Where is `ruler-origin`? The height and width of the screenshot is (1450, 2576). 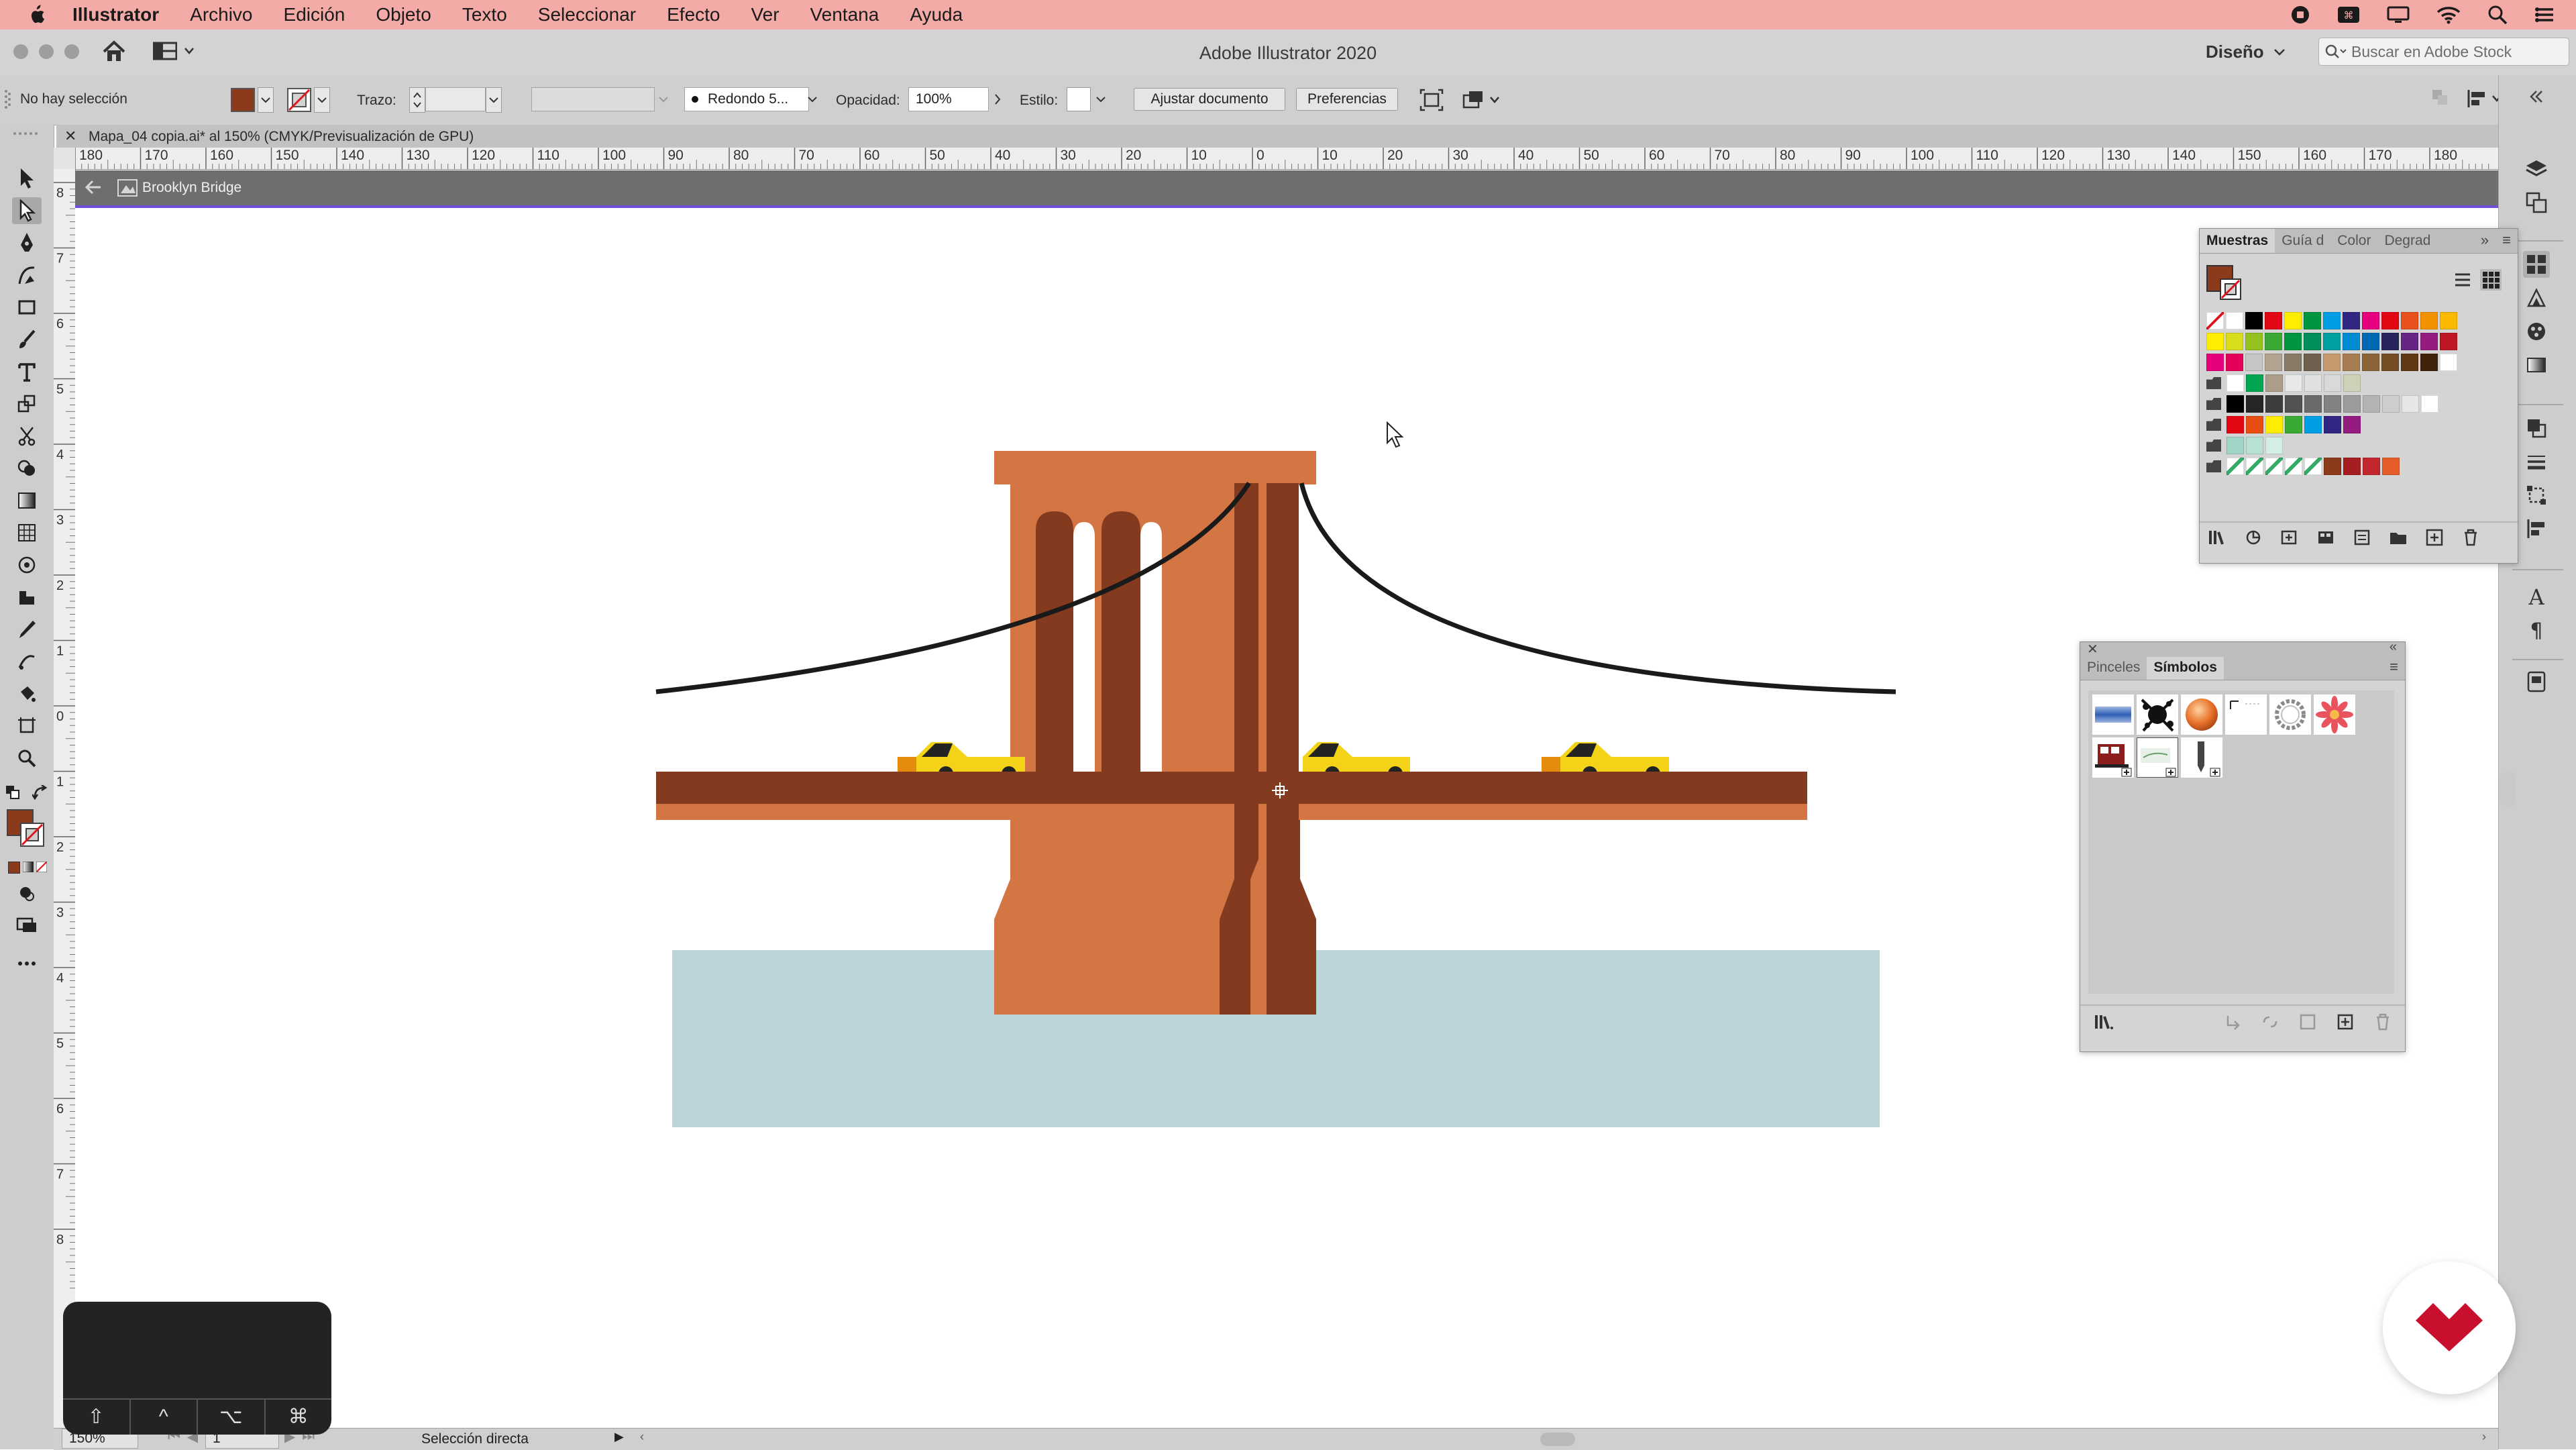
ruler-origin is located at coordinates (65, 159).